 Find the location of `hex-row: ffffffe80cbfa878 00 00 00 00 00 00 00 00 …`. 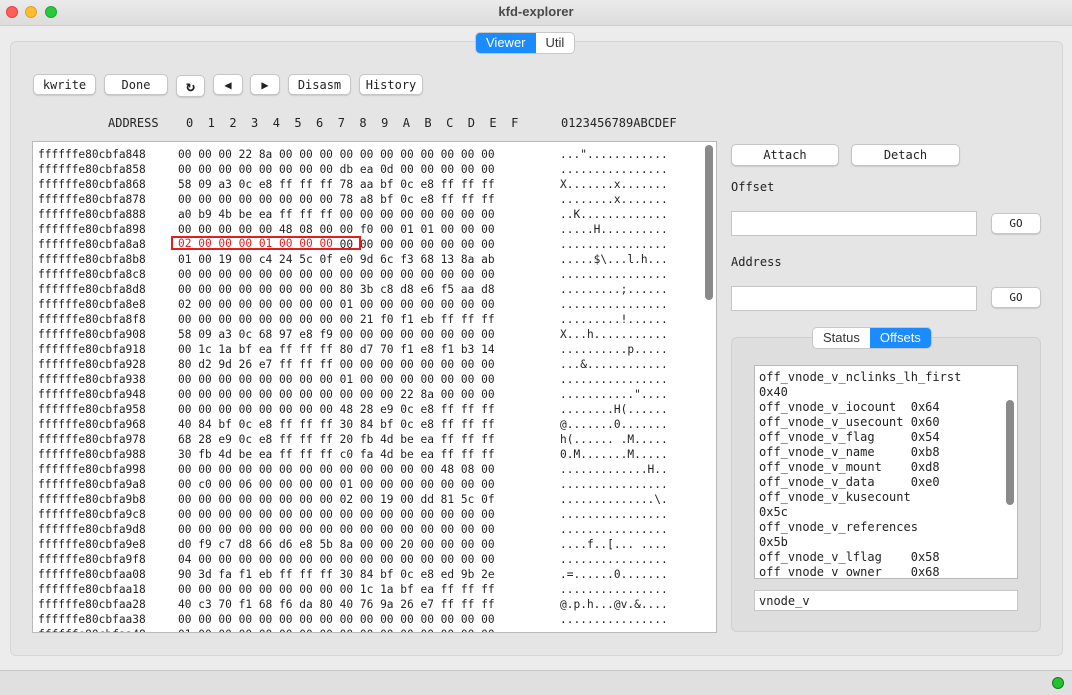

hex-row: ffffffe80cbfa878 00 00 00 00 00 00 00 00 … is located at coordinates (353, 199).